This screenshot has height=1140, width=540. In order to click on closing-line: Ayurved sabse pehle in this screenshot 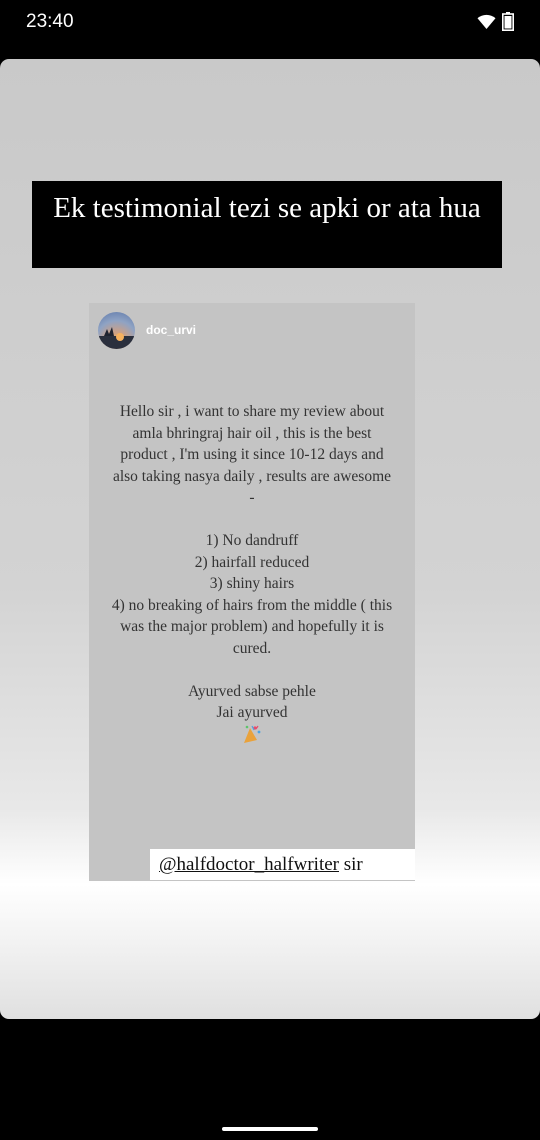, I will do `click(252, 691)`.